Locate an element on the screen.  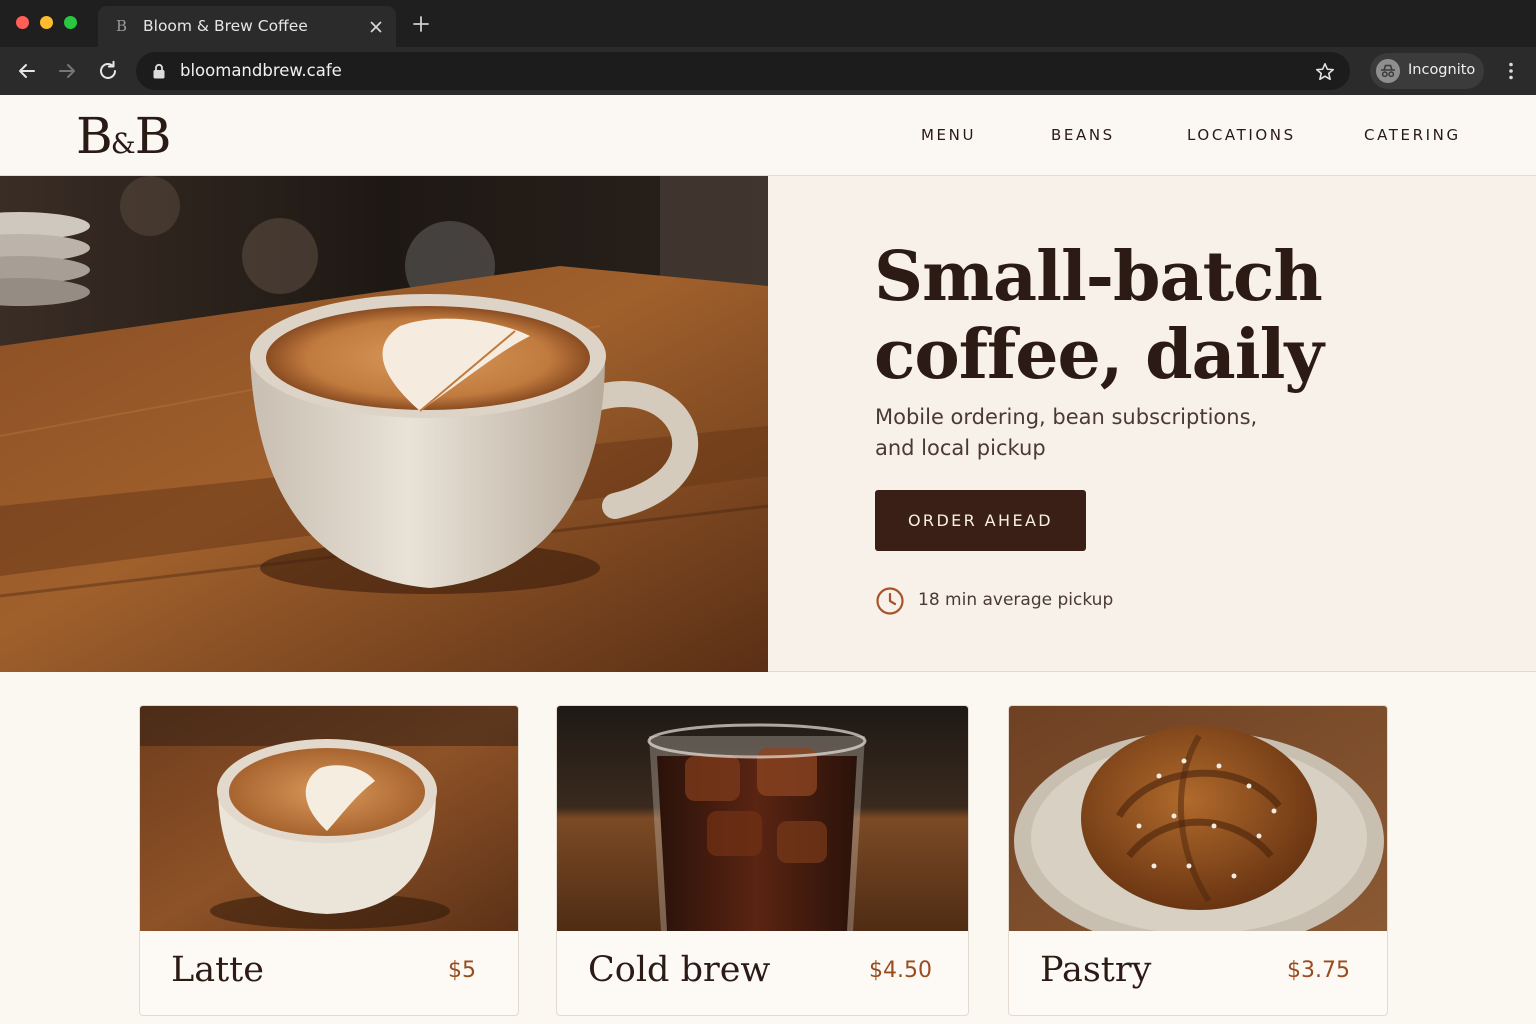
product-card-latte: Latte $5 is located at coordinates (329, 860).